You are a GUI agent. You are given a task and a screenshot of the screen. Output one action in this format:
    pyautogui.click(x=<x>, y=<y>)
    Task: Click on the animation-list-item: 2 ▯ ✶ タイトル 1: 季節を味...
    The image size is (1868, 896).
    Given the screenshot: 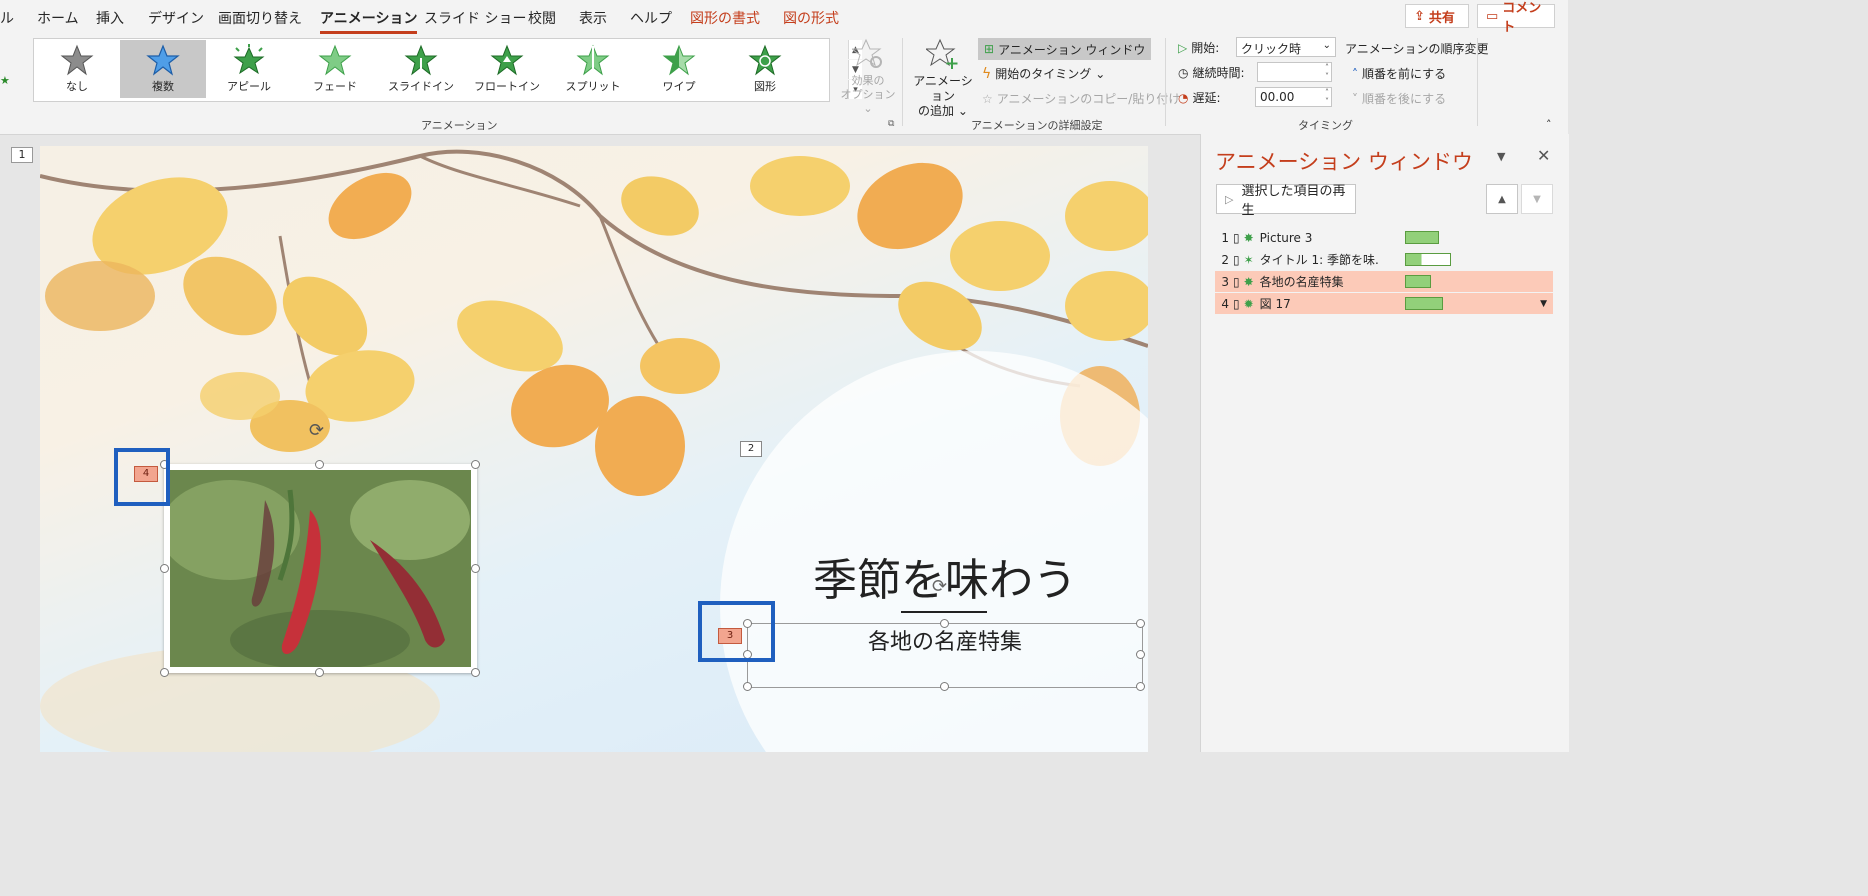 What is the action you would take?
    pyautogui.click(x=1384, y=259)
    